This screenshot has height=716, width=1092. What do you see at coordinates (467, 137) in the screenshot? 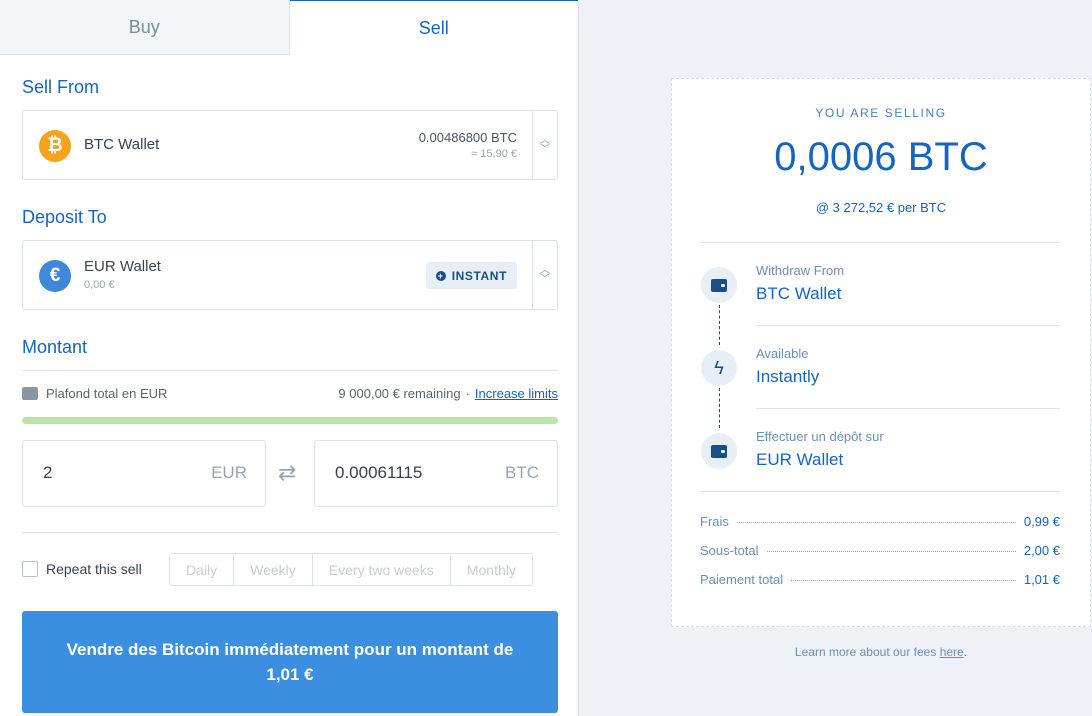
I see `wallet-balance: 0.00486800 BTC` at bounding box center [467, 137].